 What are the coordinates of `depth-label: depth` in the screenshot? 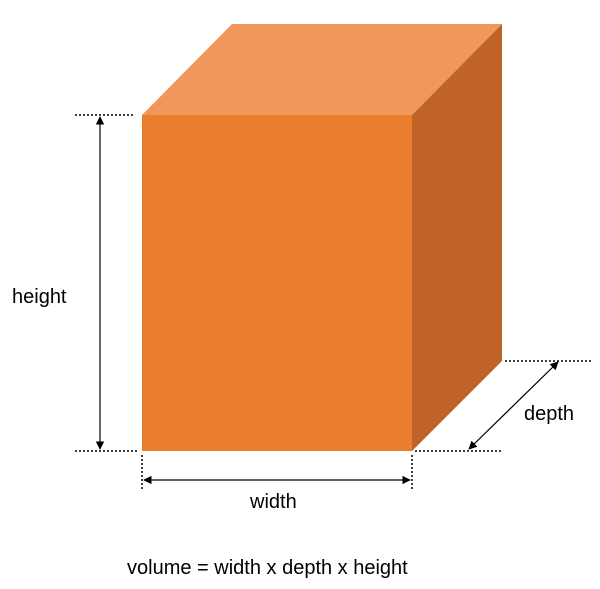 It's located at (549, 414).